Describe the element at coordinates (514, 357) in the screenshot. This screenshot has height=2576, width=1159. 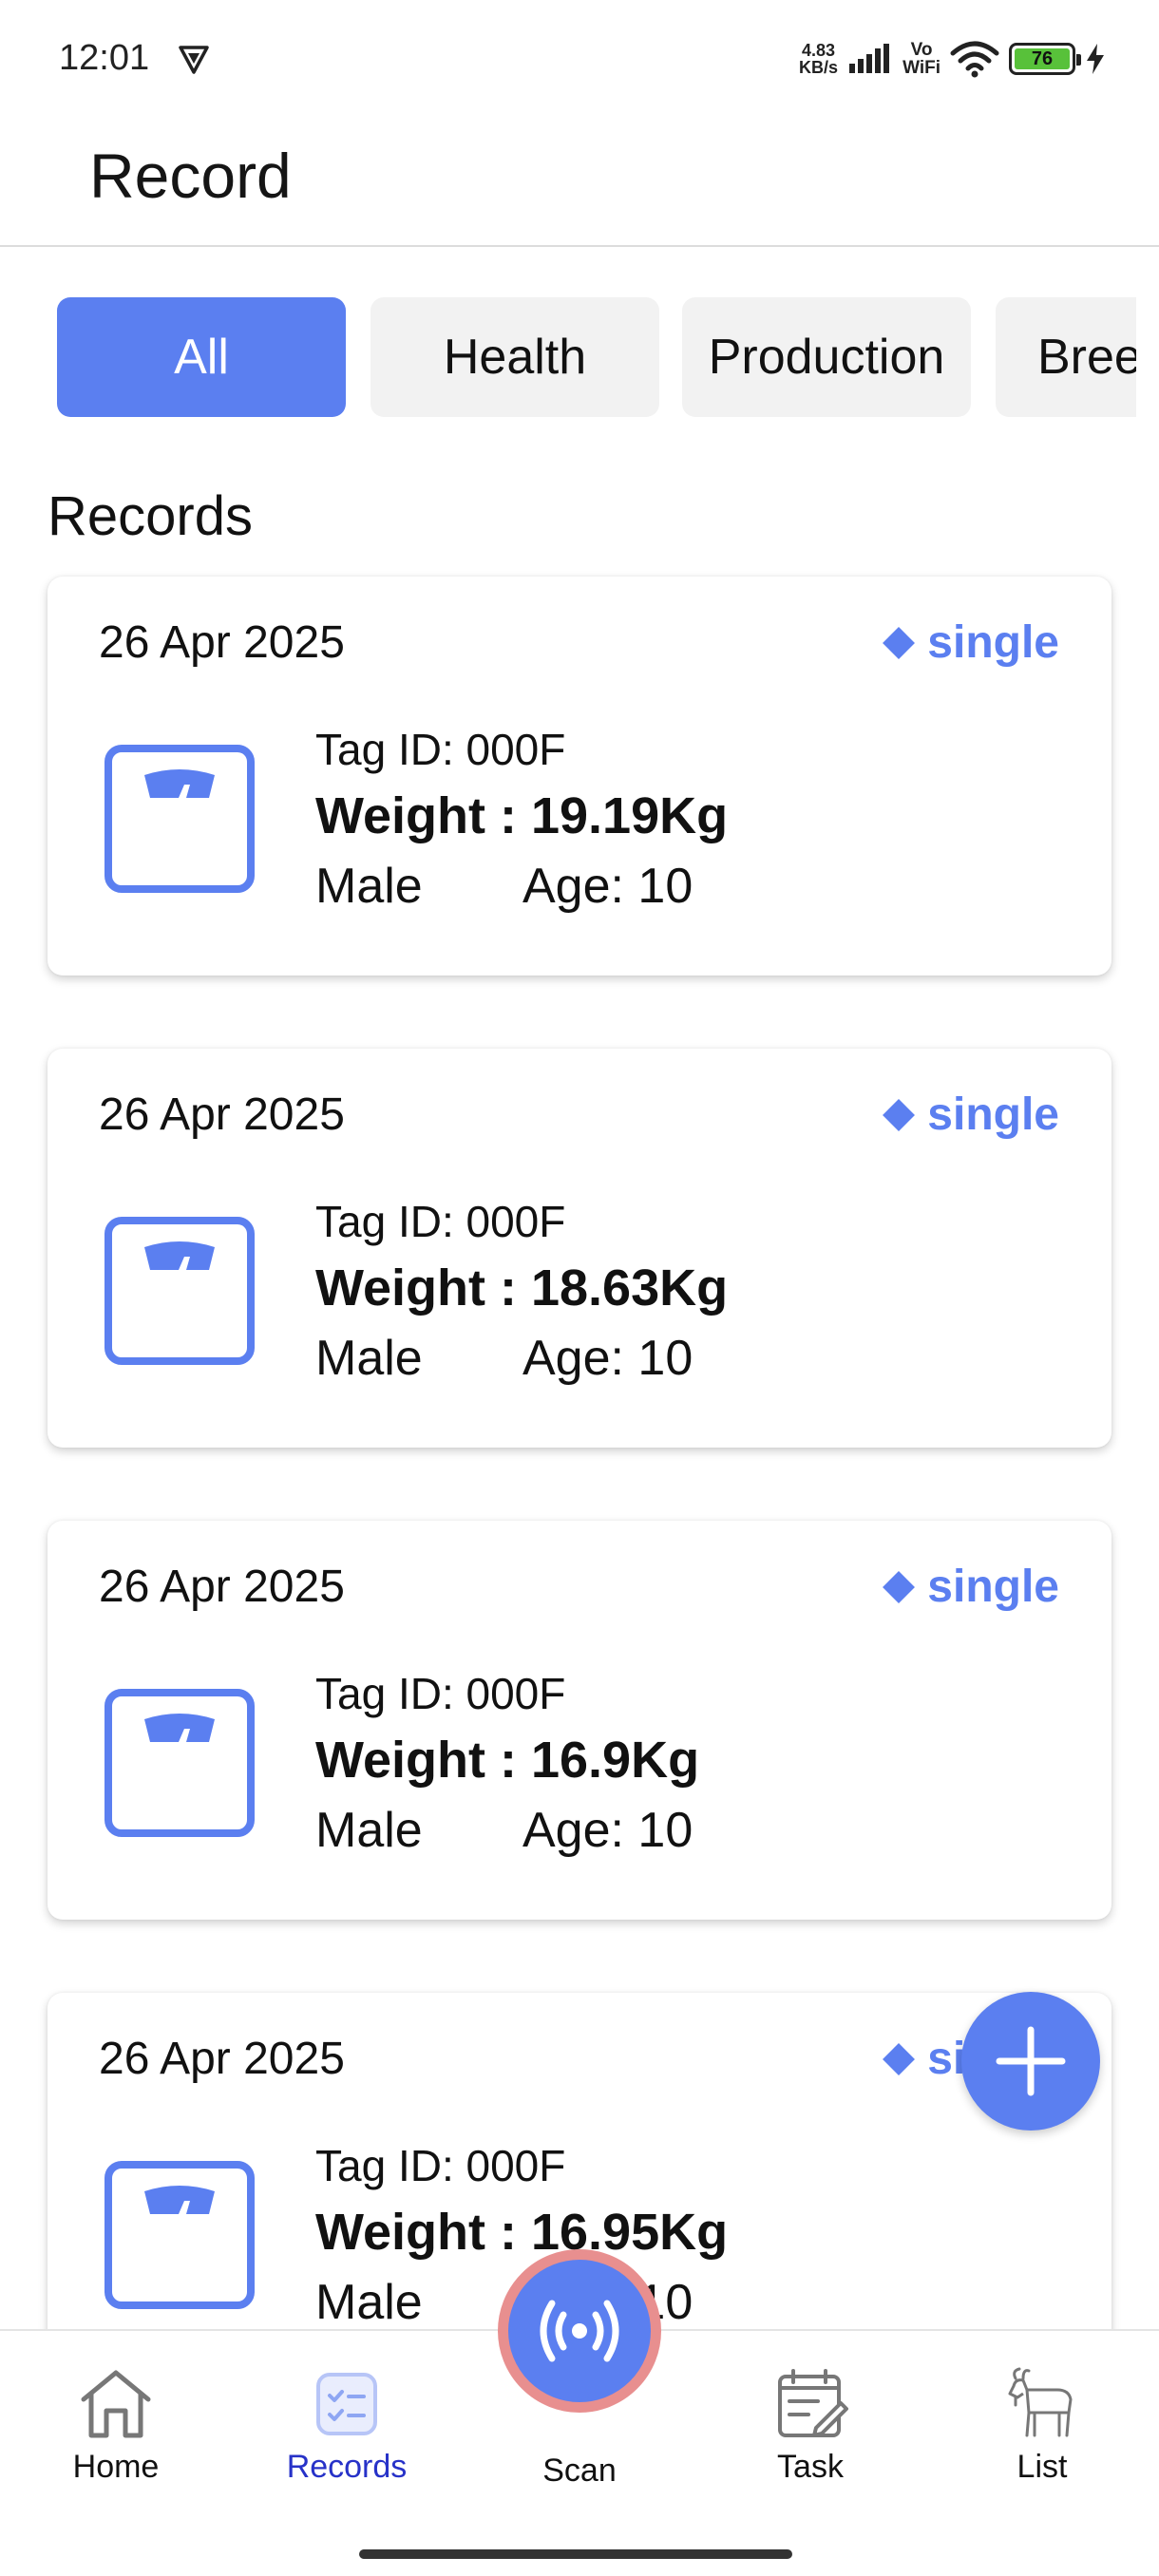
I see `filter-chip-health: Health` at that location.